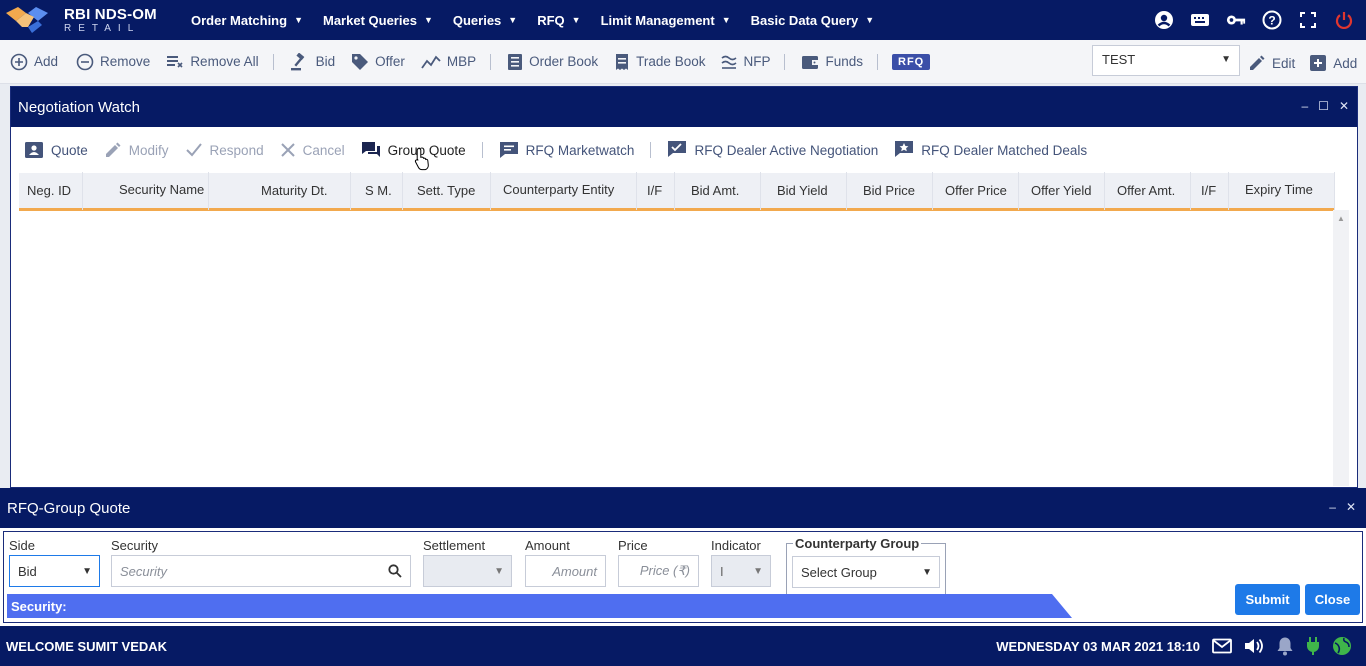 Image resolution: width=1366 pixels, height=666 pixels. I want to click on column-header: Bid Yield, so click(804, 190).